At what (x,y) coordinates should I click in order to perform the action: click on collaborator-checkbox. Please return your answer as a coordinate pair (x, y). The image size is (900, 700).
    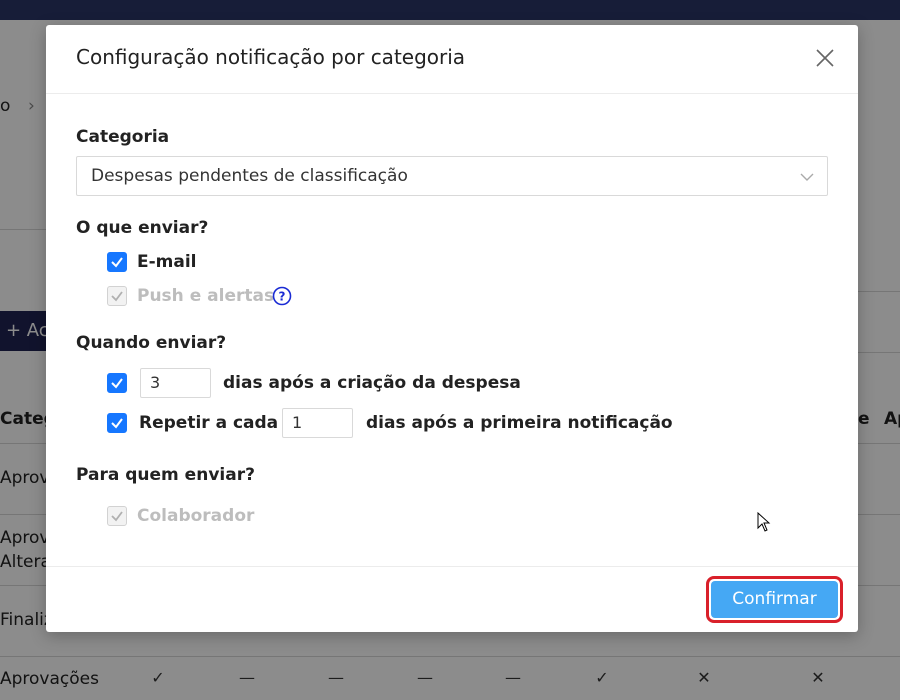
    Looking at the image, I should click on (117, 516).